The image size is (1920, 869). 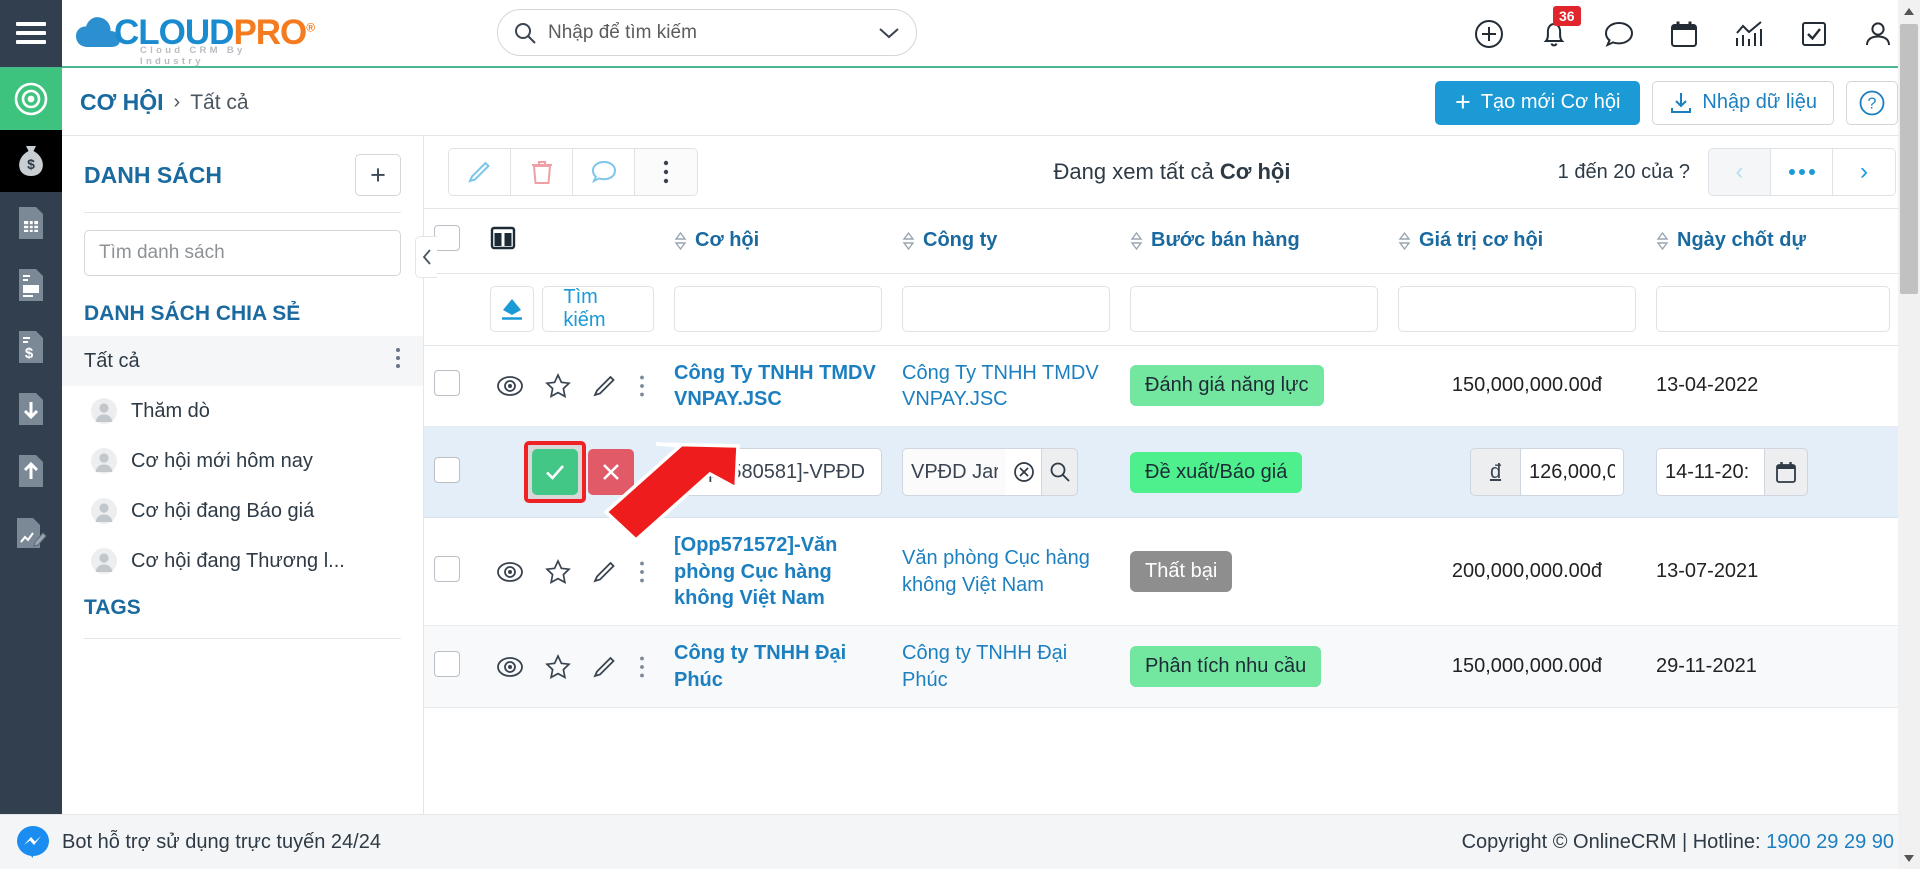 What do you see at coordinates (198, 842) in the screenshot?
I see `support-bot-link: Bot hỗ trợ sử dụng trực tuyến 24/24` at bounding box center [198, 842].